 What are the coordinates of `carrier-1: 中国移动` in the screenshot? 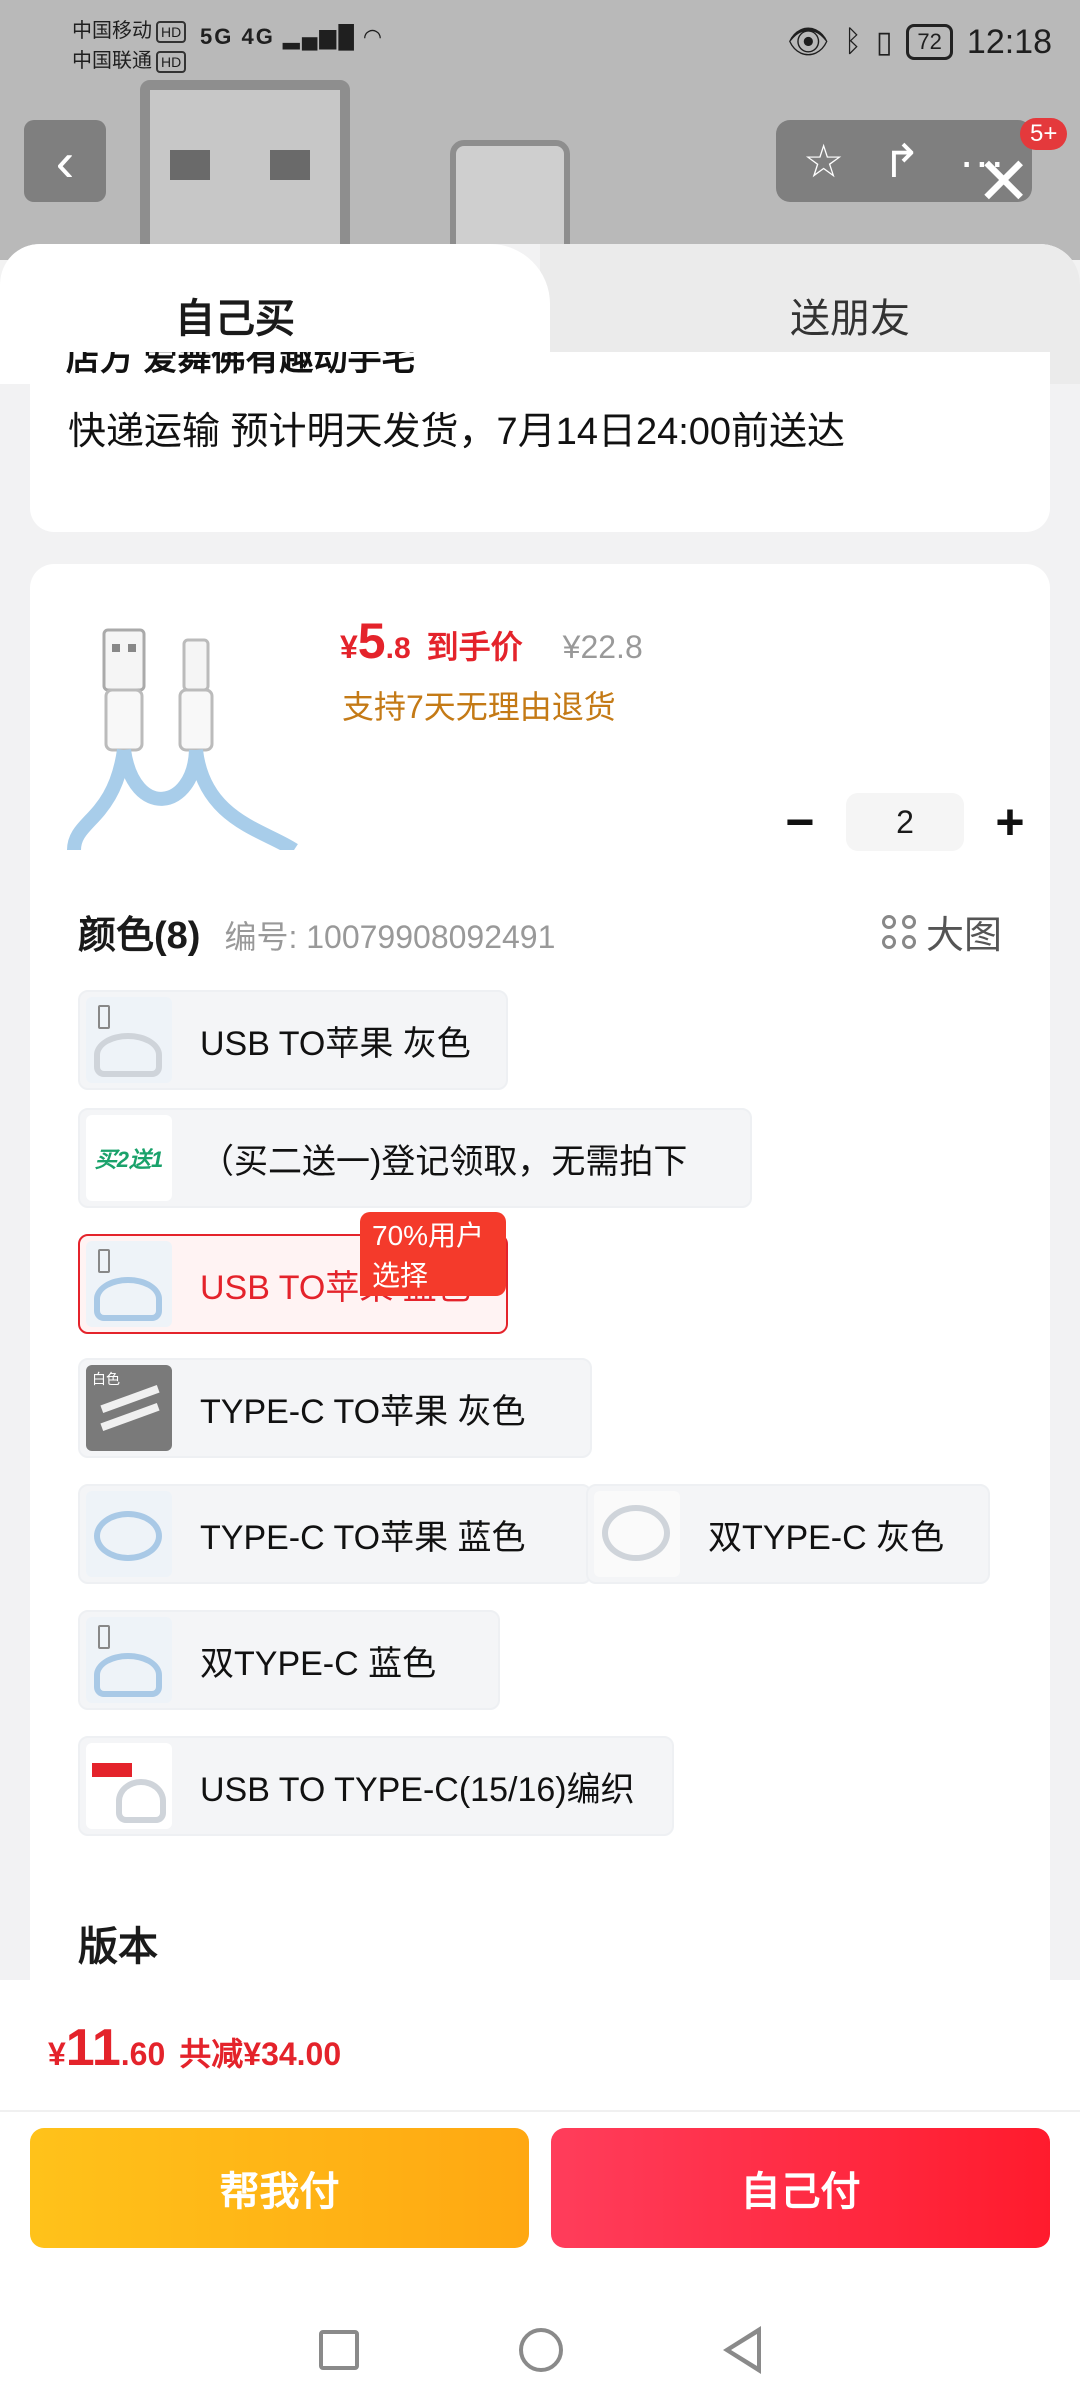 It's located at (112, 31).